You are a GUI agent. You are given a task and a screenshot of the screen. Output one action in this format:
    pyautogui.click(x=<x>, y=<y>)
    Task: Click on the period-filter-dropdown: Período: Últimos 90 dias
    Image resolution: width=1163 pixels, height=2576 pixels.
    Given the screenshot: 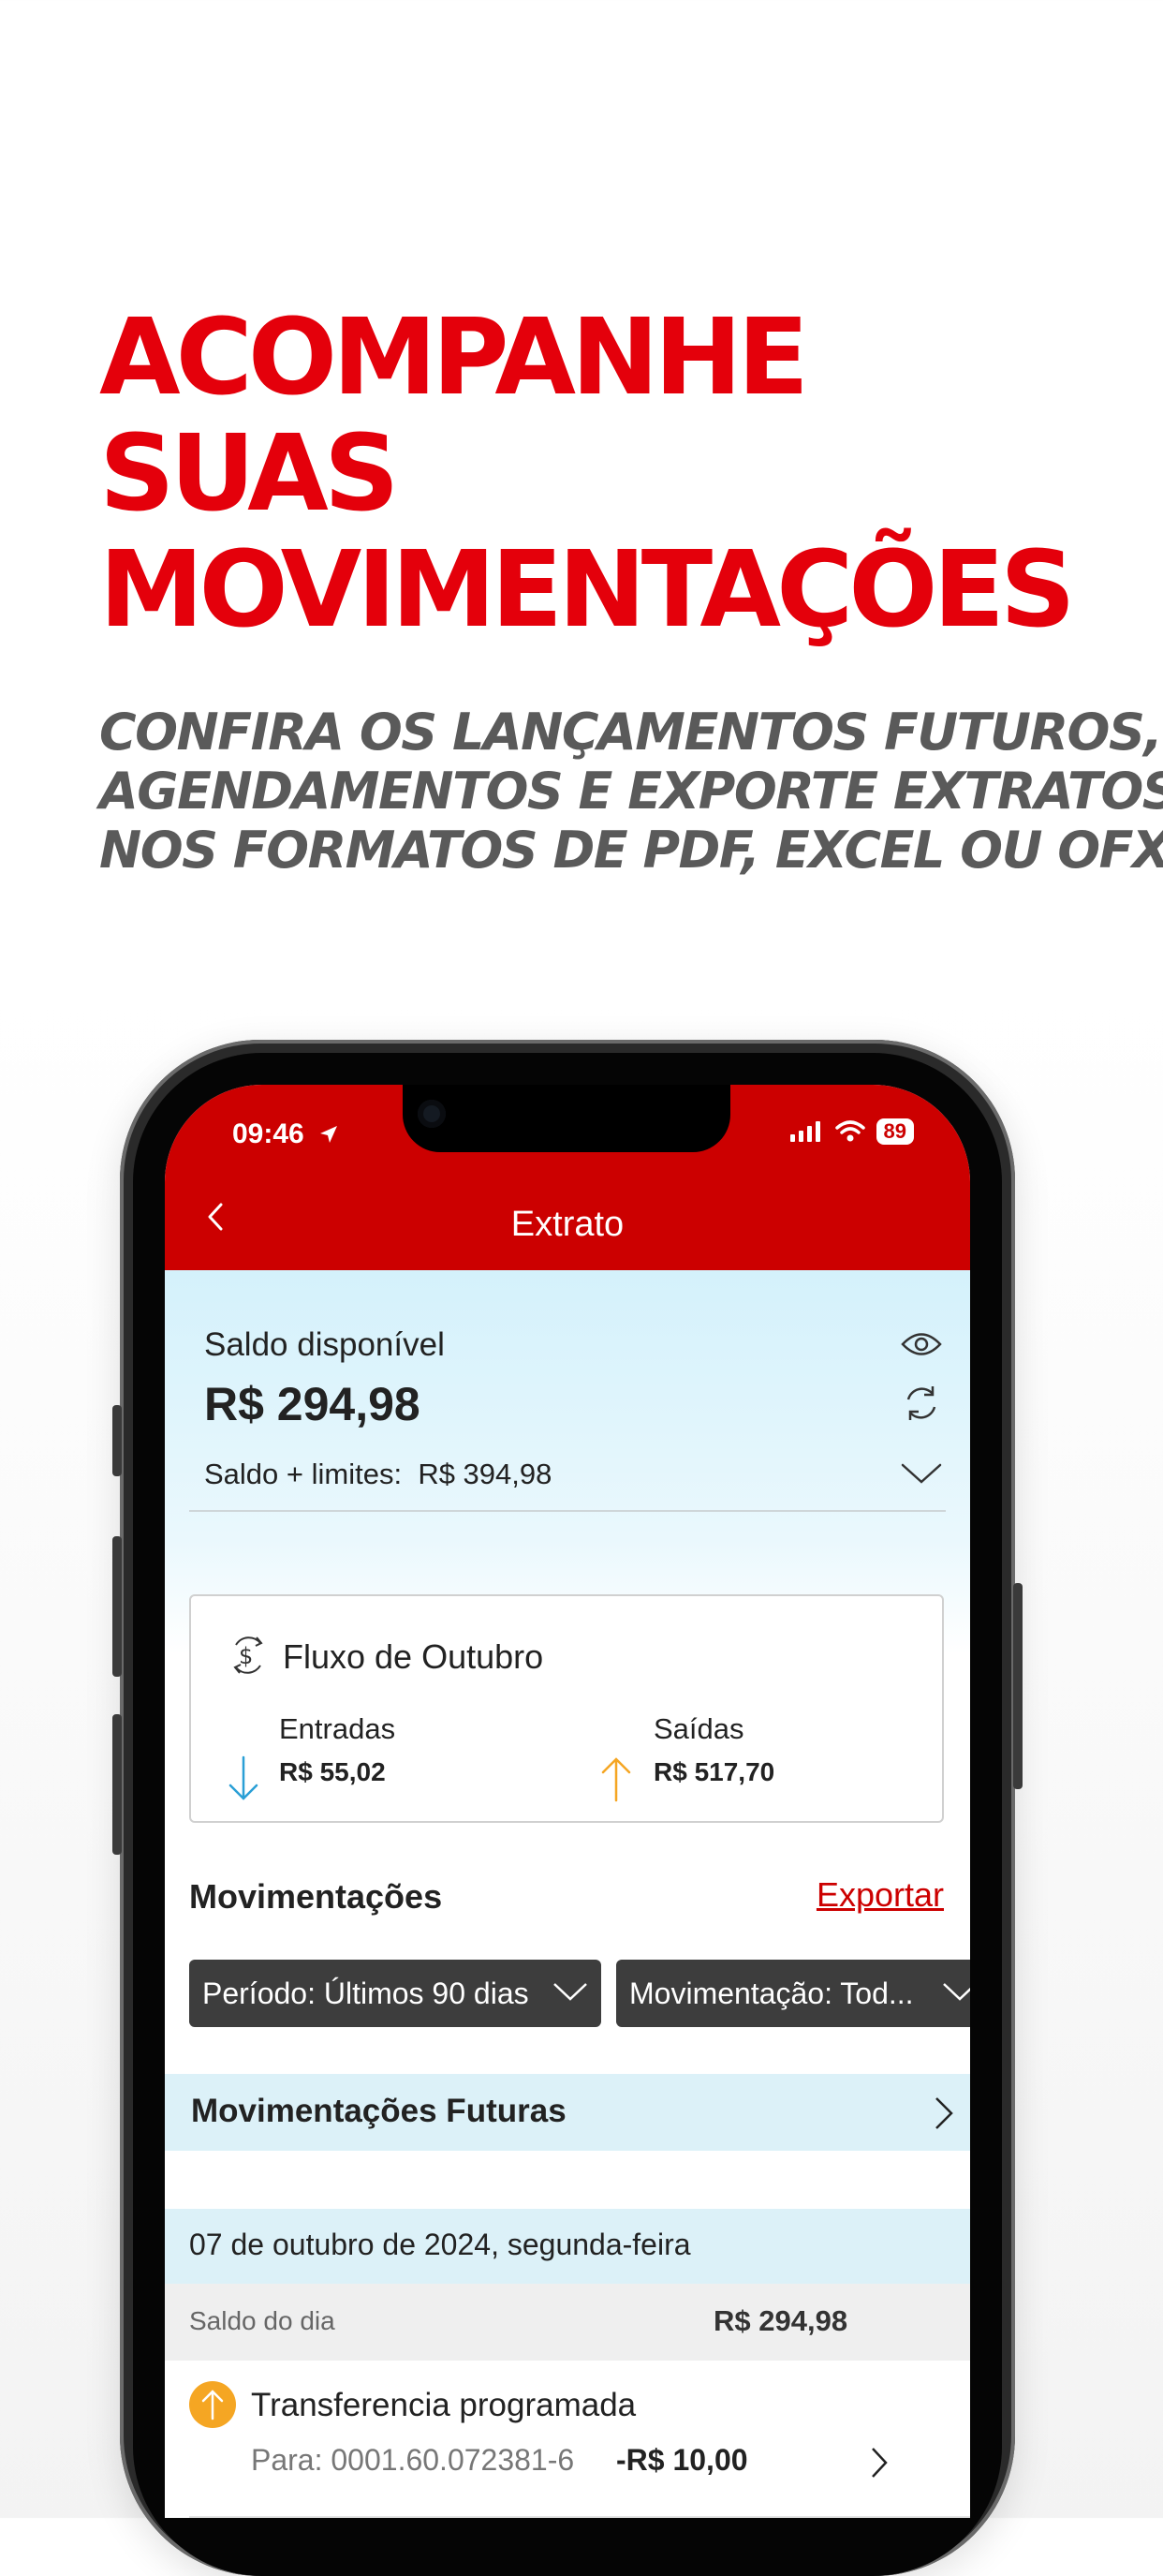 What is the action you would take?
    pyautogui.click(x=395, y=1994)
    